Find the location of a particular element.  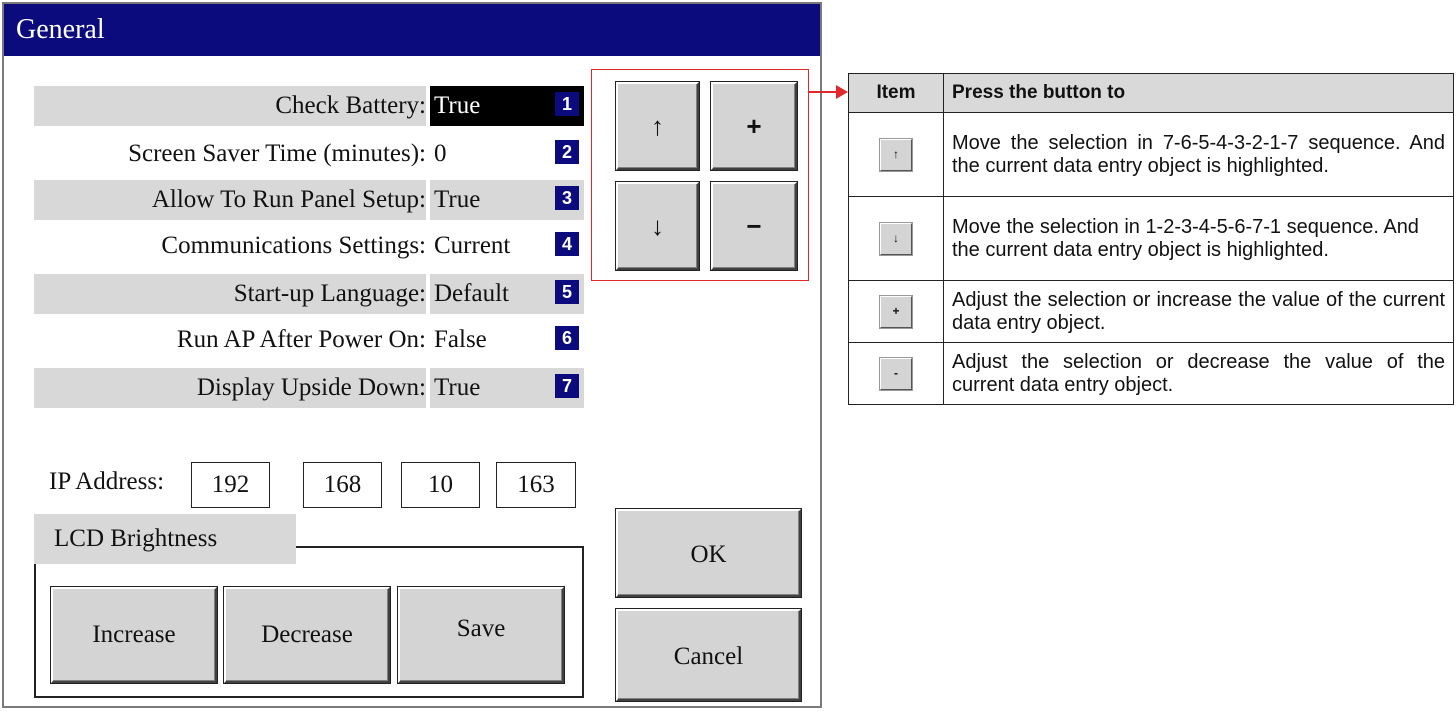

setting-value: 0 is located at coordinates (440, 154).